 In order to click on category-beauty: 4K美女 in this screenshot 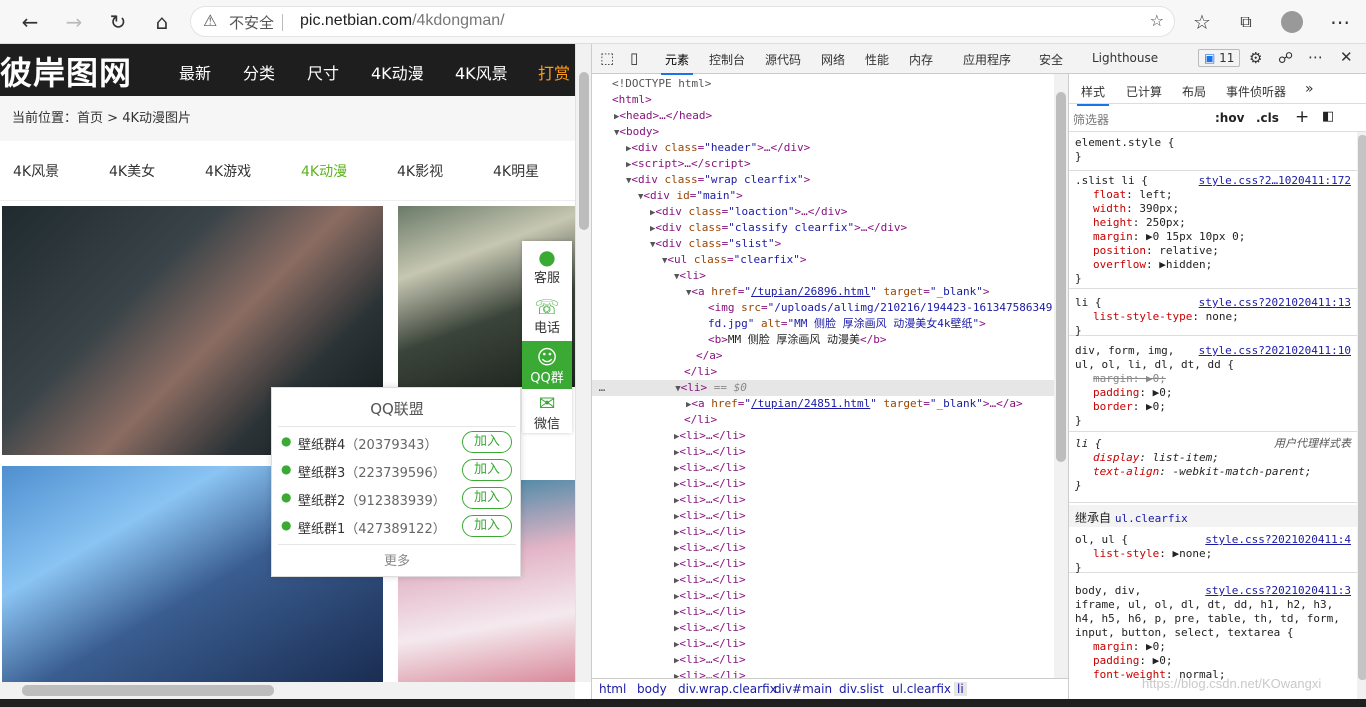, I will do `click(132, 171)`.